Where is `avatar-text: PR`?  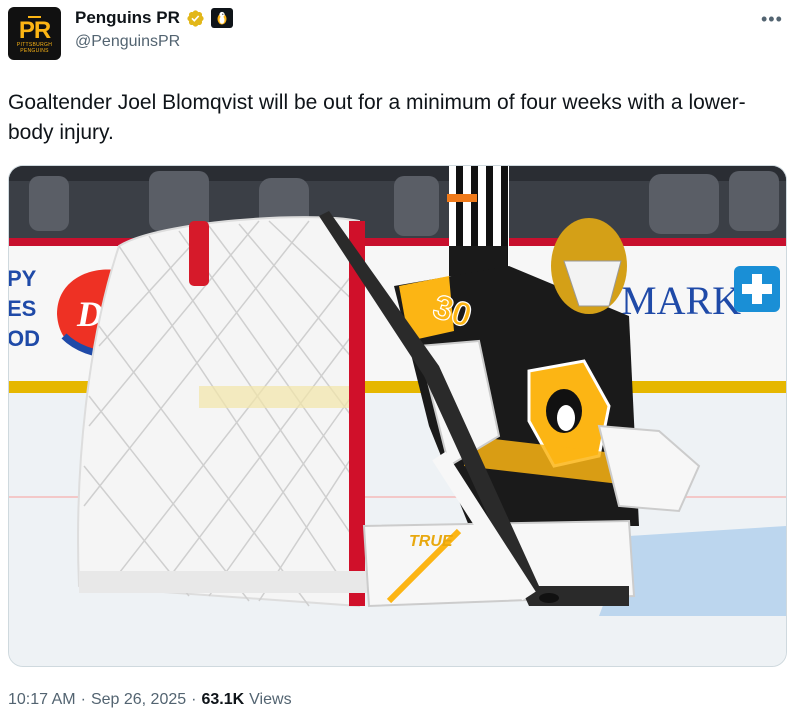 avatar-text: PR is located at coordinates (34, 30).